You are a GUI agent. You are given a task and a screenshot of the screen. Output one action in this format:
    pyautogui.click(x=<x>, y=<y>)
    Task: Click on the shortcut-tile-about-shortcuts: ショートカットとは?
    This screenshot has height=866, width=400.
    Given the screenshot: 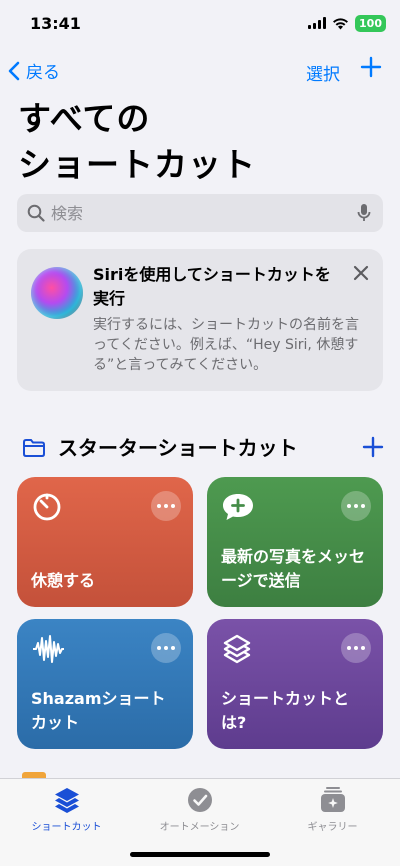 What is the action you would take?
    pyautogui.click(x=295, y=684)
    